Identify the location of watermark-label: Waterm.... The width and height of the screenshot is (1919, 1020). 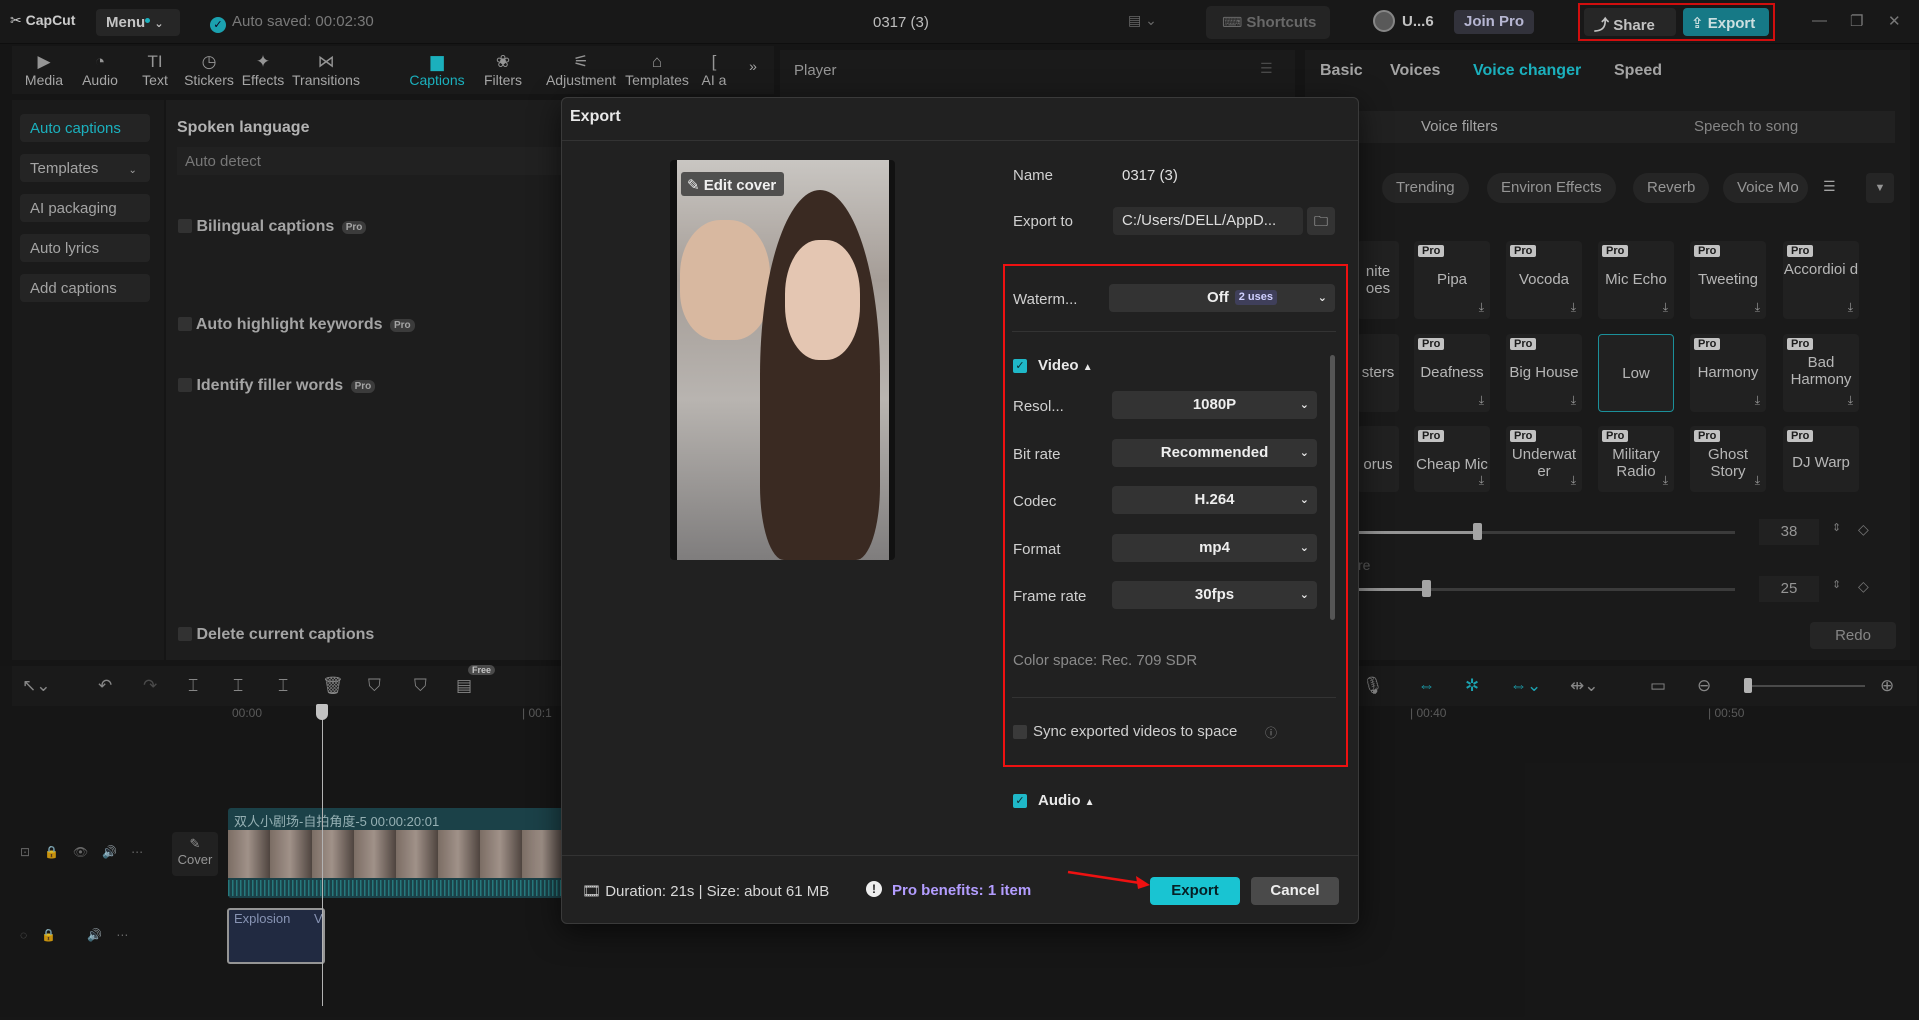
(1045, 299).